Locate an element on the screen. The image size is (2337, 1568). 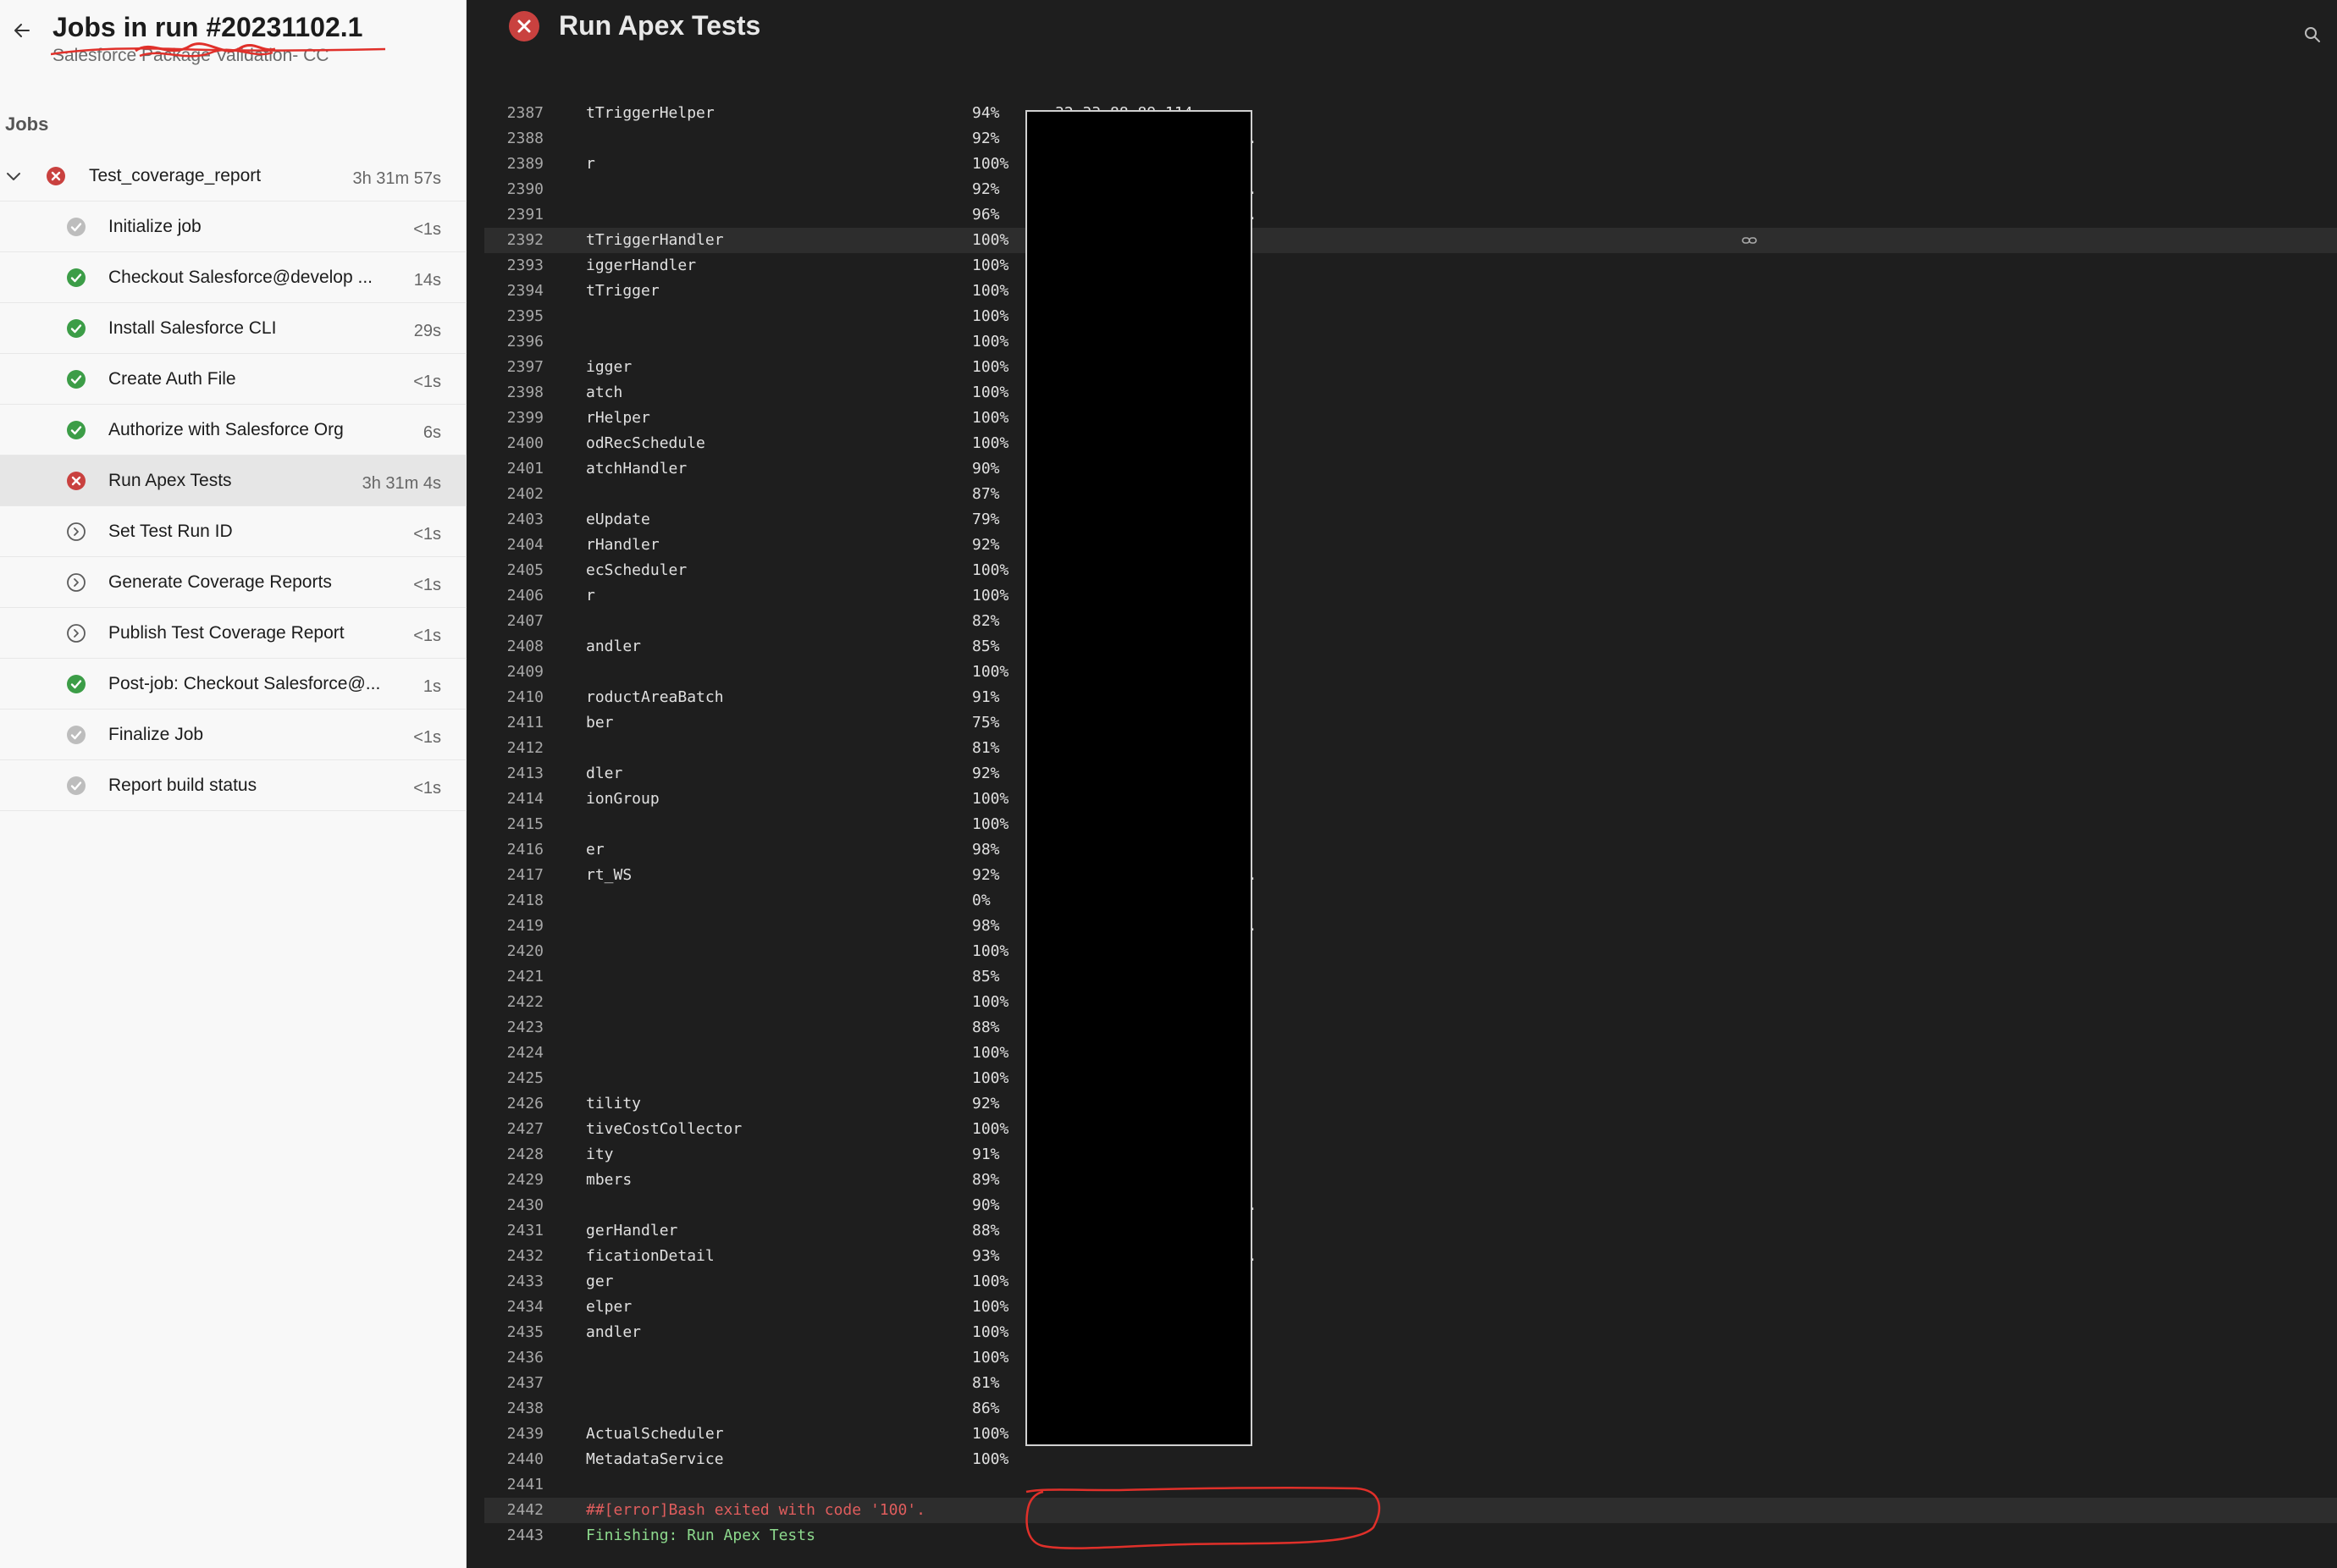
line-number: 2411 is located at coordinates (514, 723).